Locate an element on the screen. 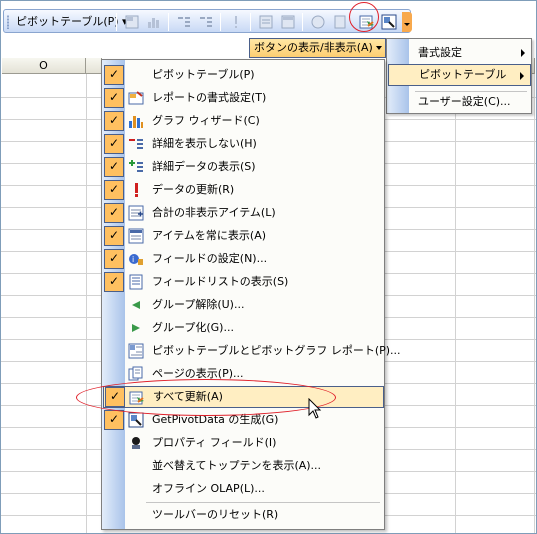 This screenshot has width=537, height=534. menu-item: ピボットテーブル(P) is located at coordinates (243, 75).